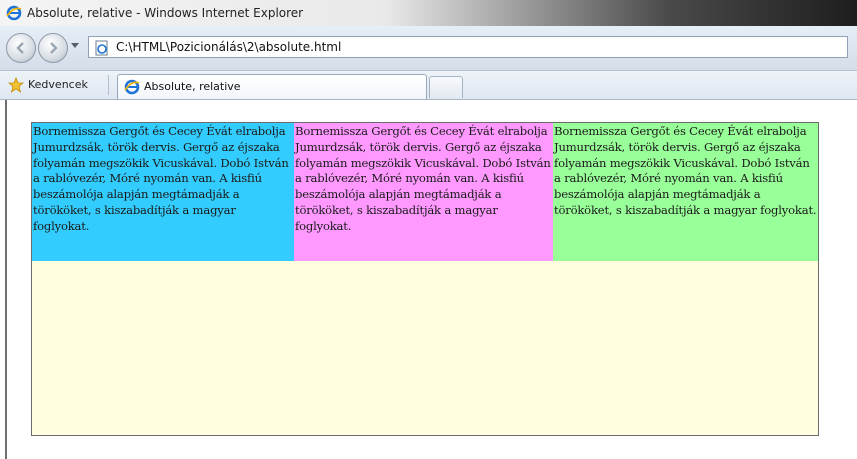 This screenshot has height=459, width=857. I want to click on tab-label: Absolute, relative, so click(192, 86).